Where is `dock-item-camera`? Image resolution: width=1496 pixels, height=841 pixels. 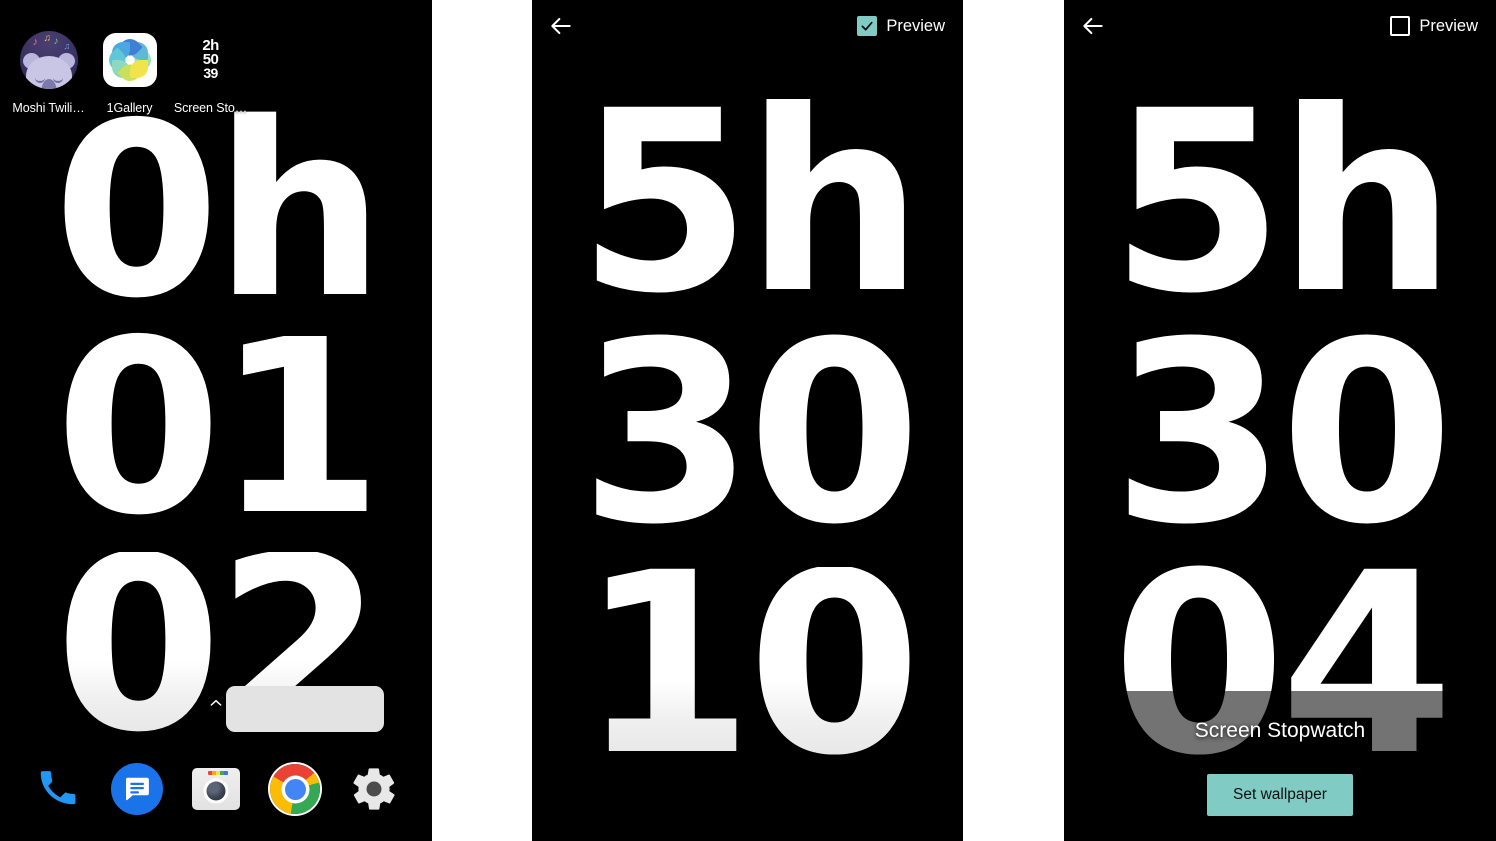
dock-item-camera is located at coordinates (216, 789).